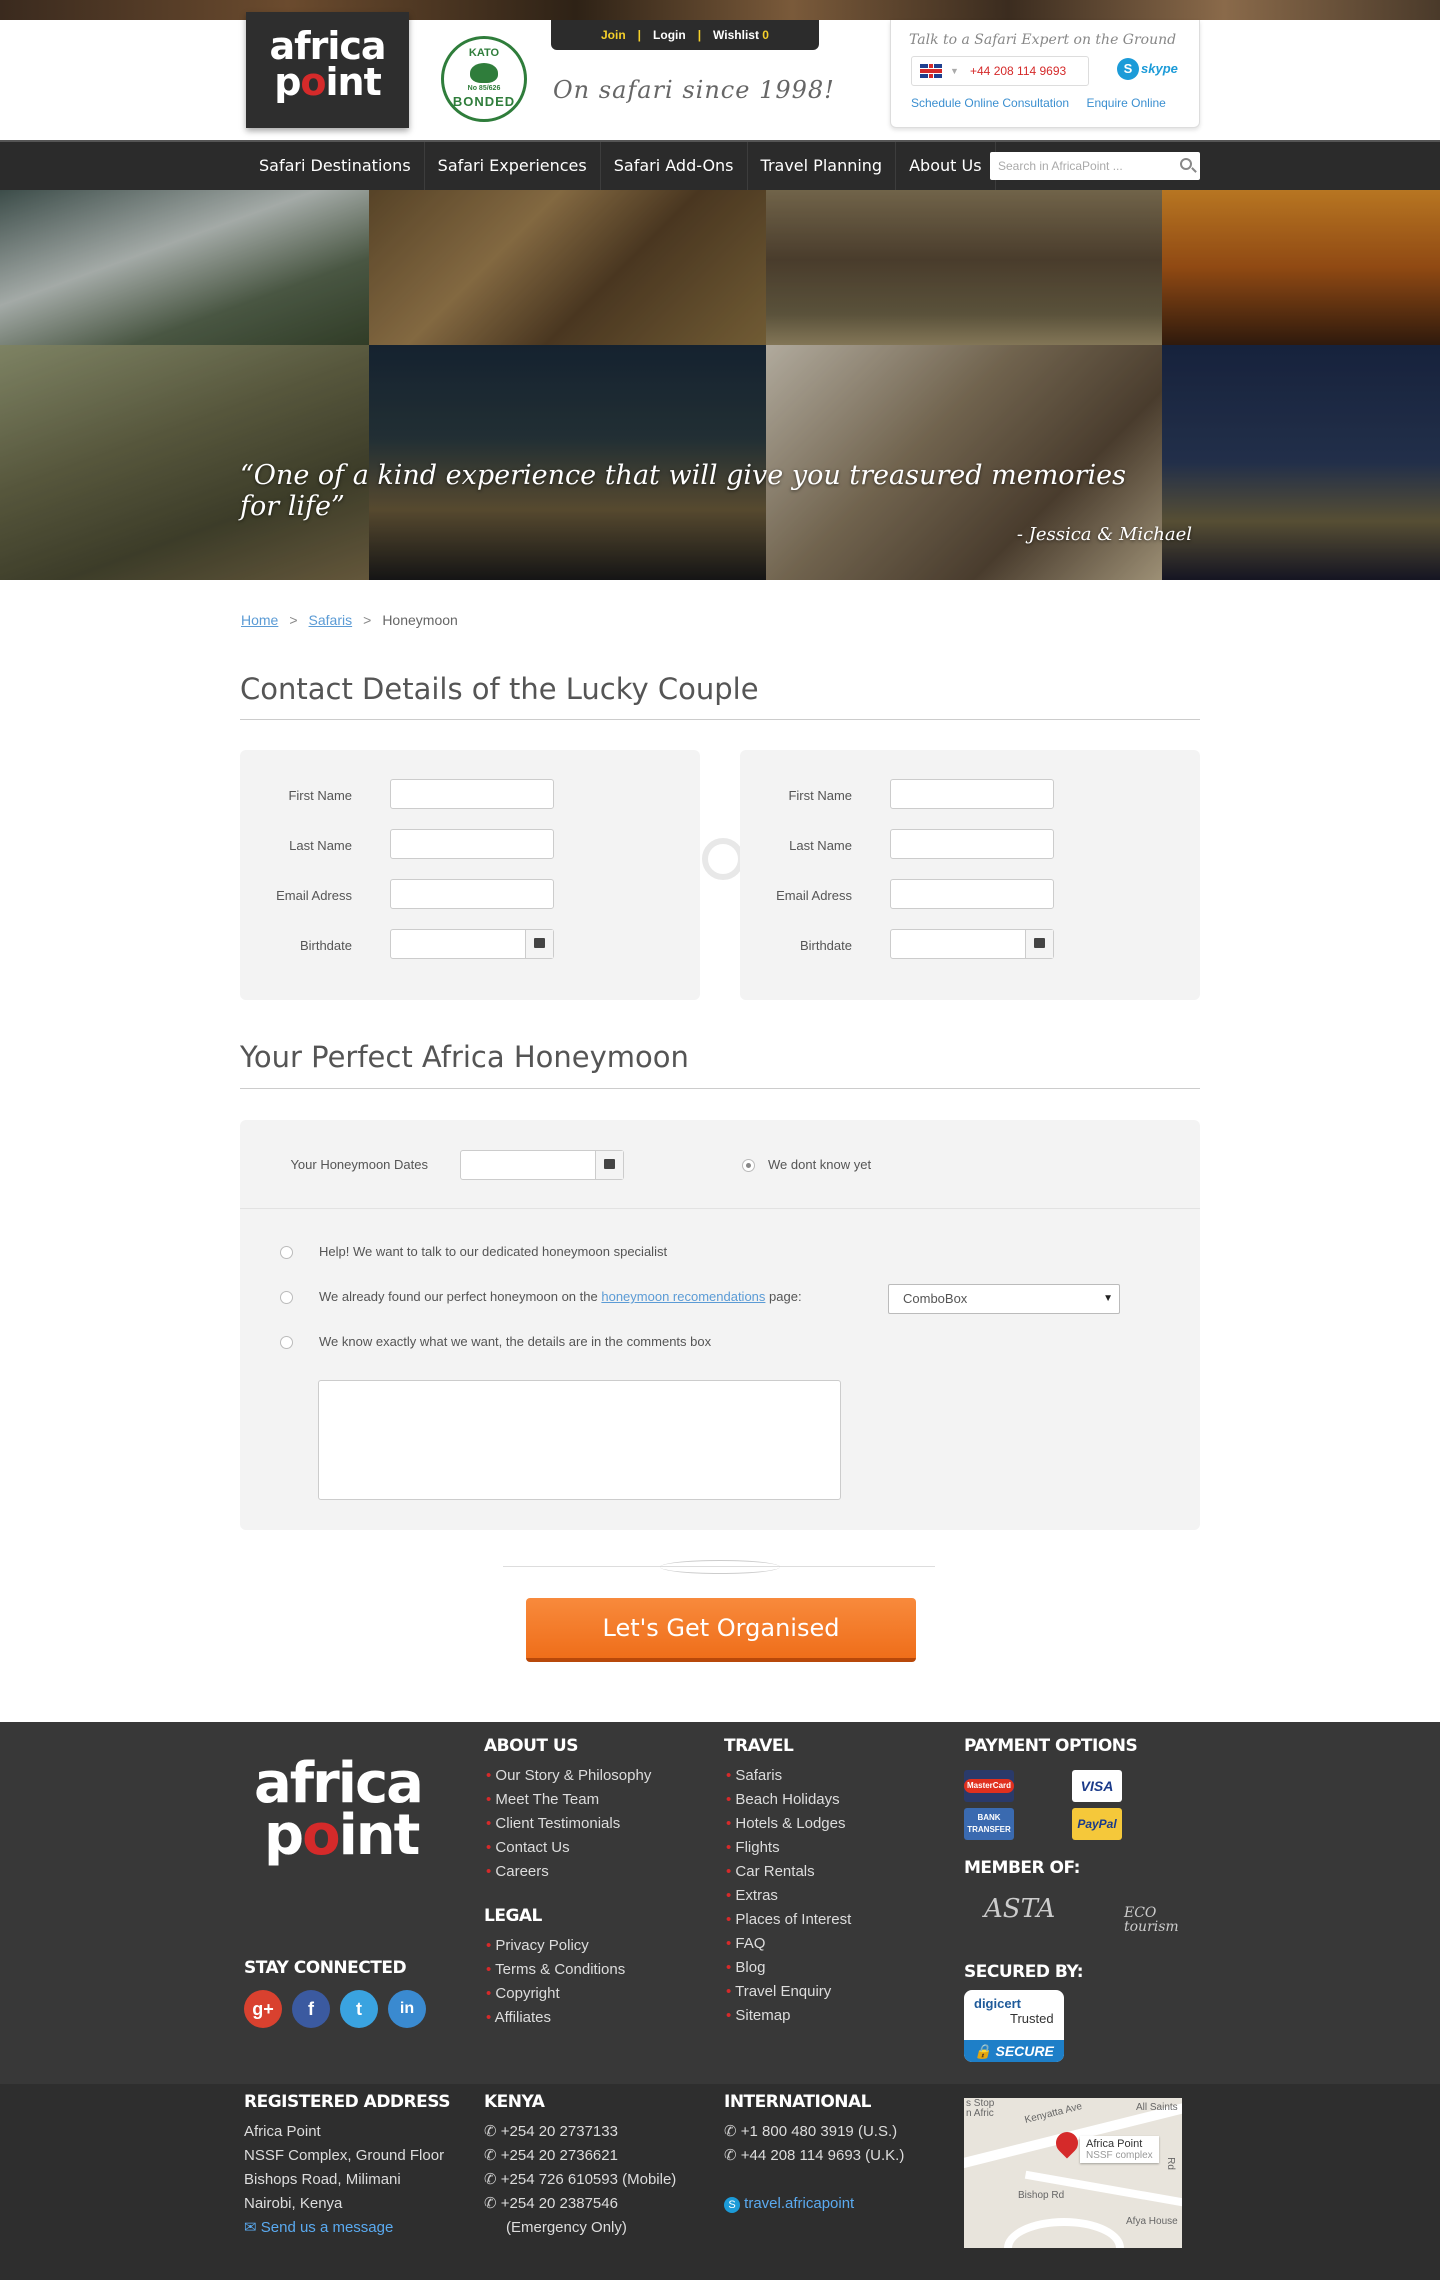 This screenshot has width=1440, height=2280. What do you see at coordinates (683, 1296) in the screenshot?
I see `honeymoon-recommendations-link: honeymoon recomendations` at bounding box center [683, 1296].